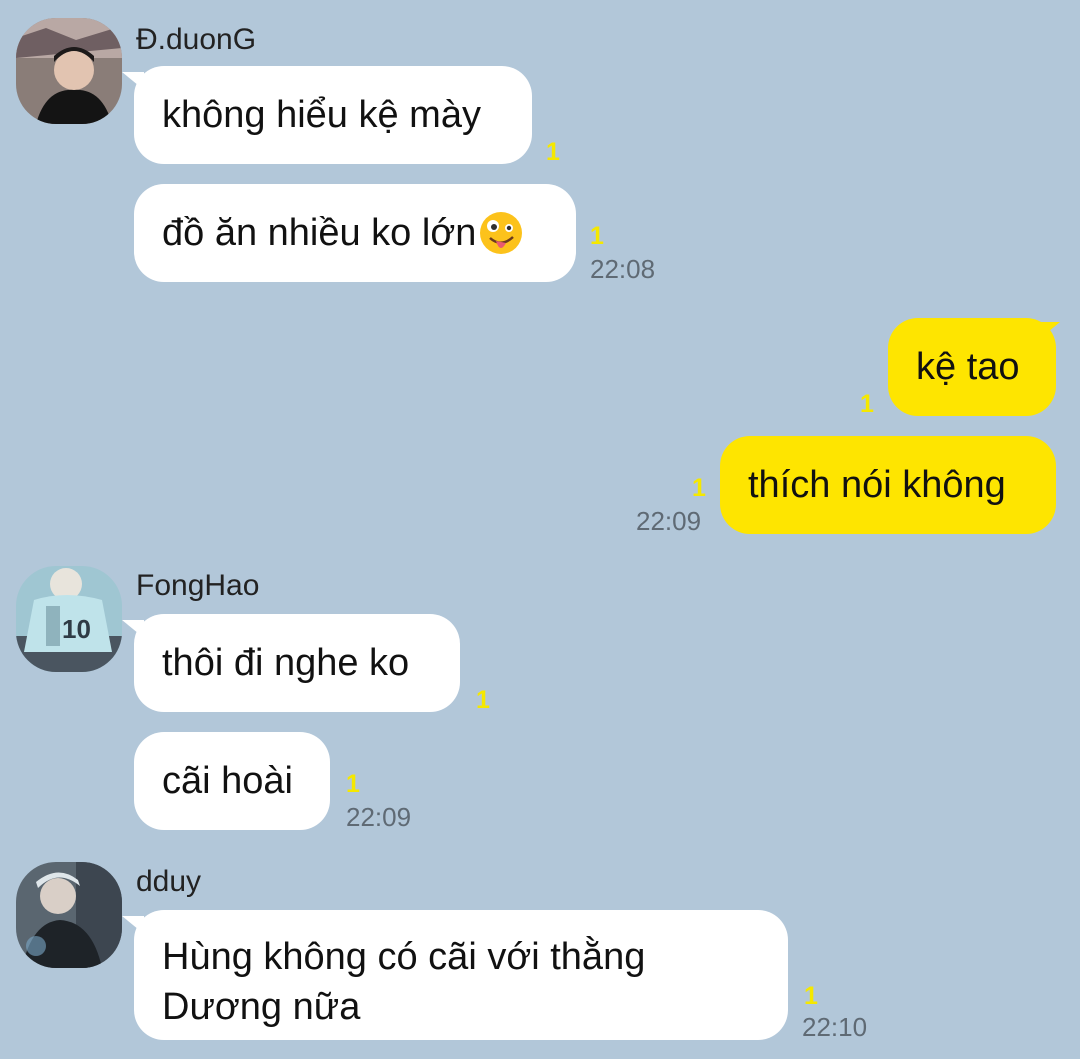  I want to click on avatar-dduy, so click(69, 915).